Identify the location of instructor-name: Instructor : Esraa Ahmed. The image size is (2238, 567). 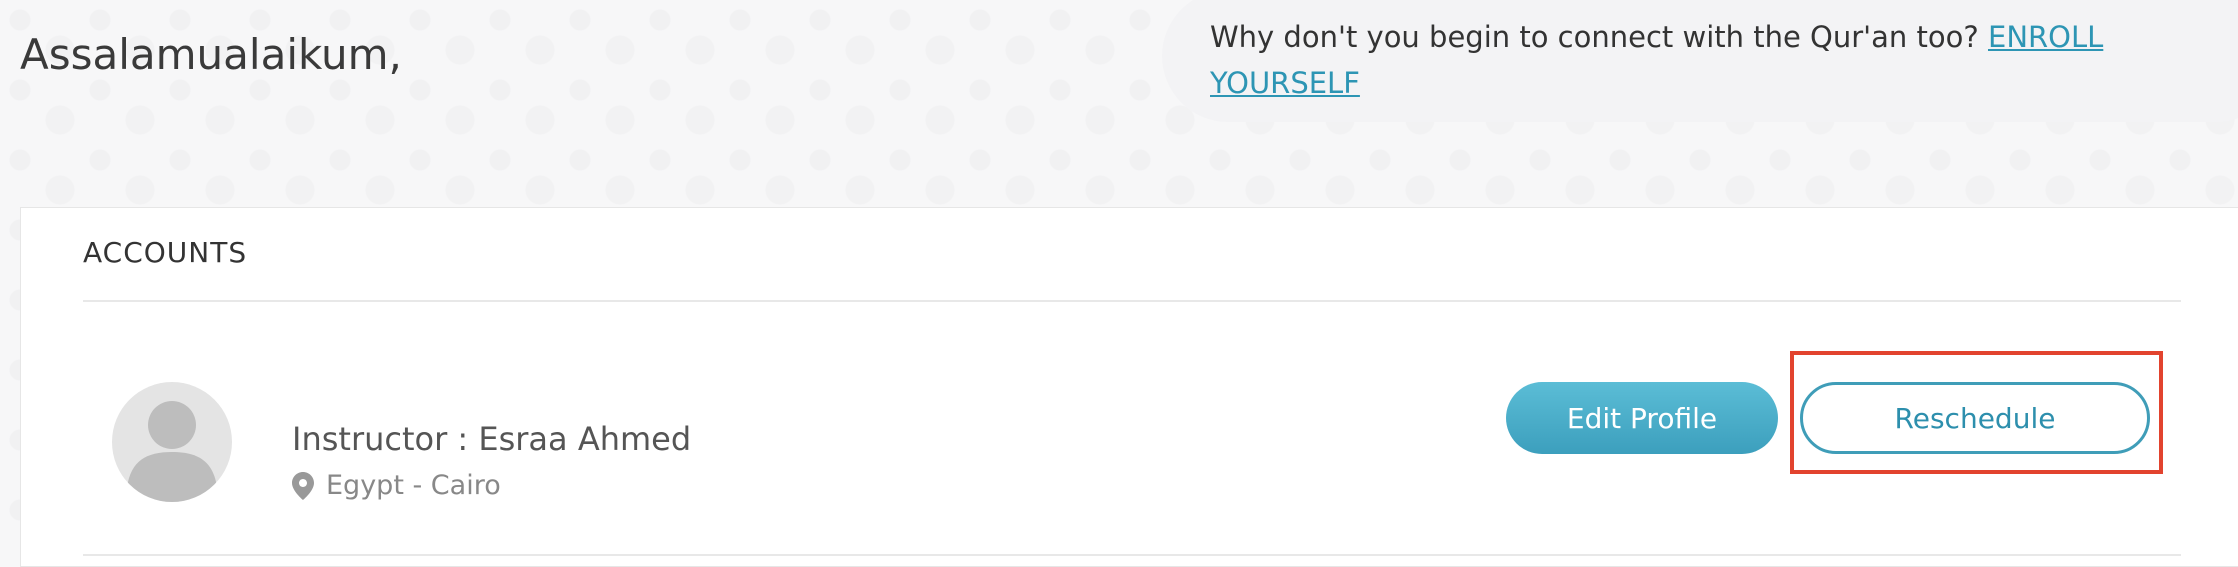
(492, 439).